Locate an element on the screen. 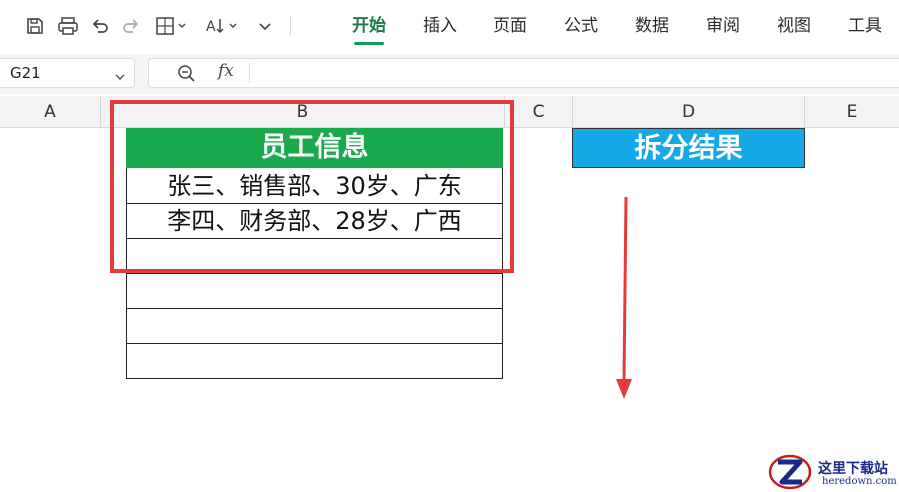  column-header-c: C is located at coordinates (539, 112).